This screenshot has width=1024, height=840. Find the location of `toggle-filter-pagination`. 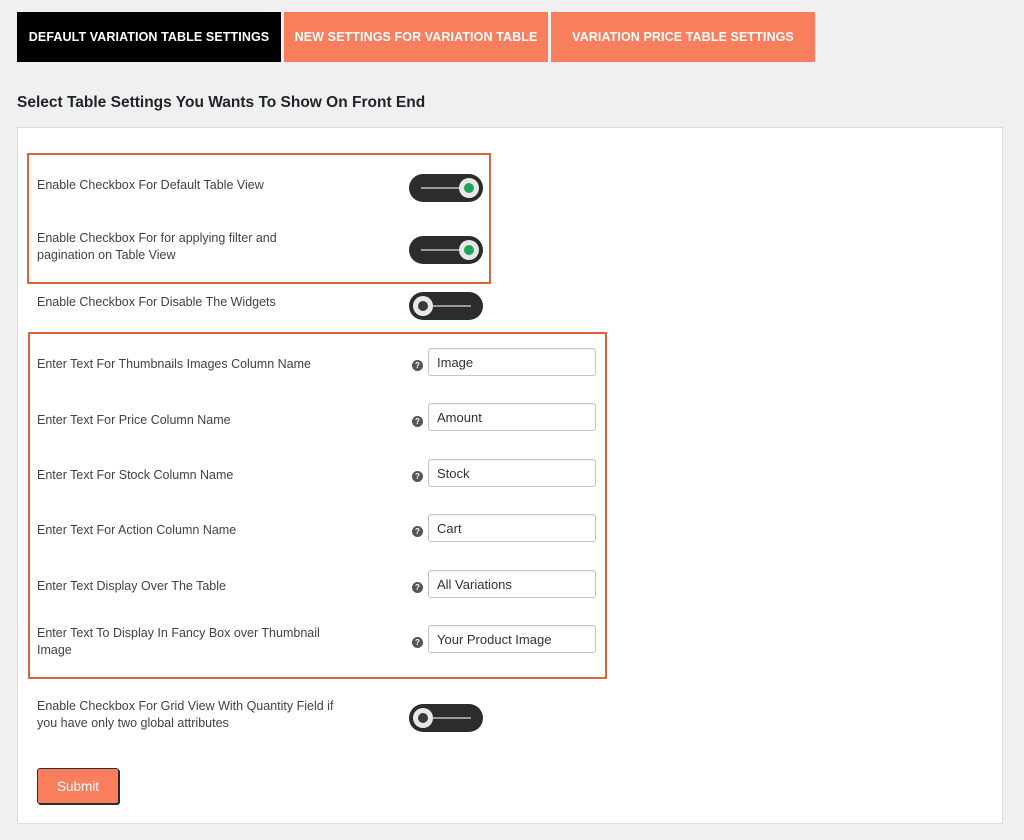

toggle-filter-pagination is located at coordinates (446, 250).